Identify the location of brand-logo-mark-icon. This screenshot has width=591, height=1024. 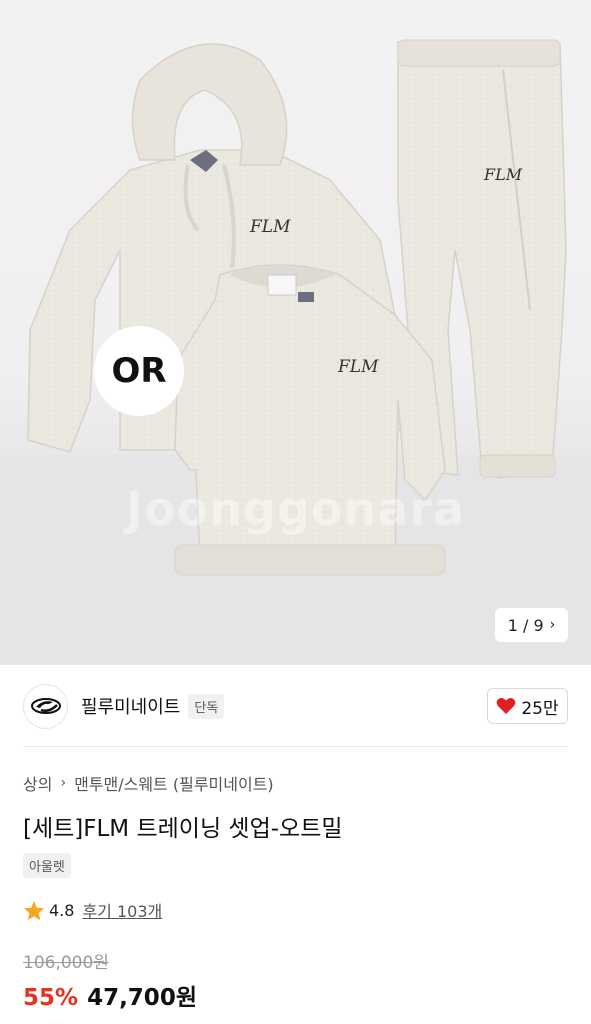
(45, 706).